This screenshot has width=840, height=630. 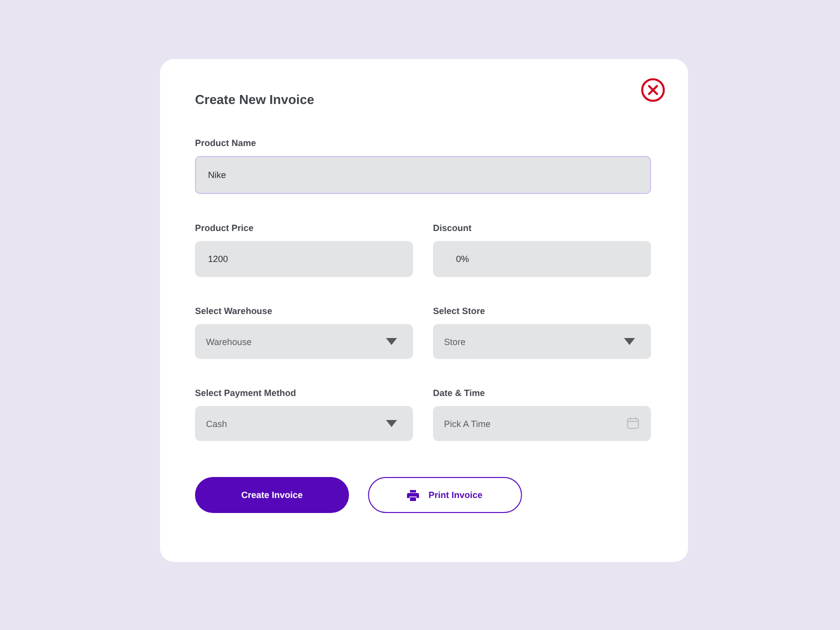 I want to click on field-label: Select Payment Method, so click(x=245, y=393).